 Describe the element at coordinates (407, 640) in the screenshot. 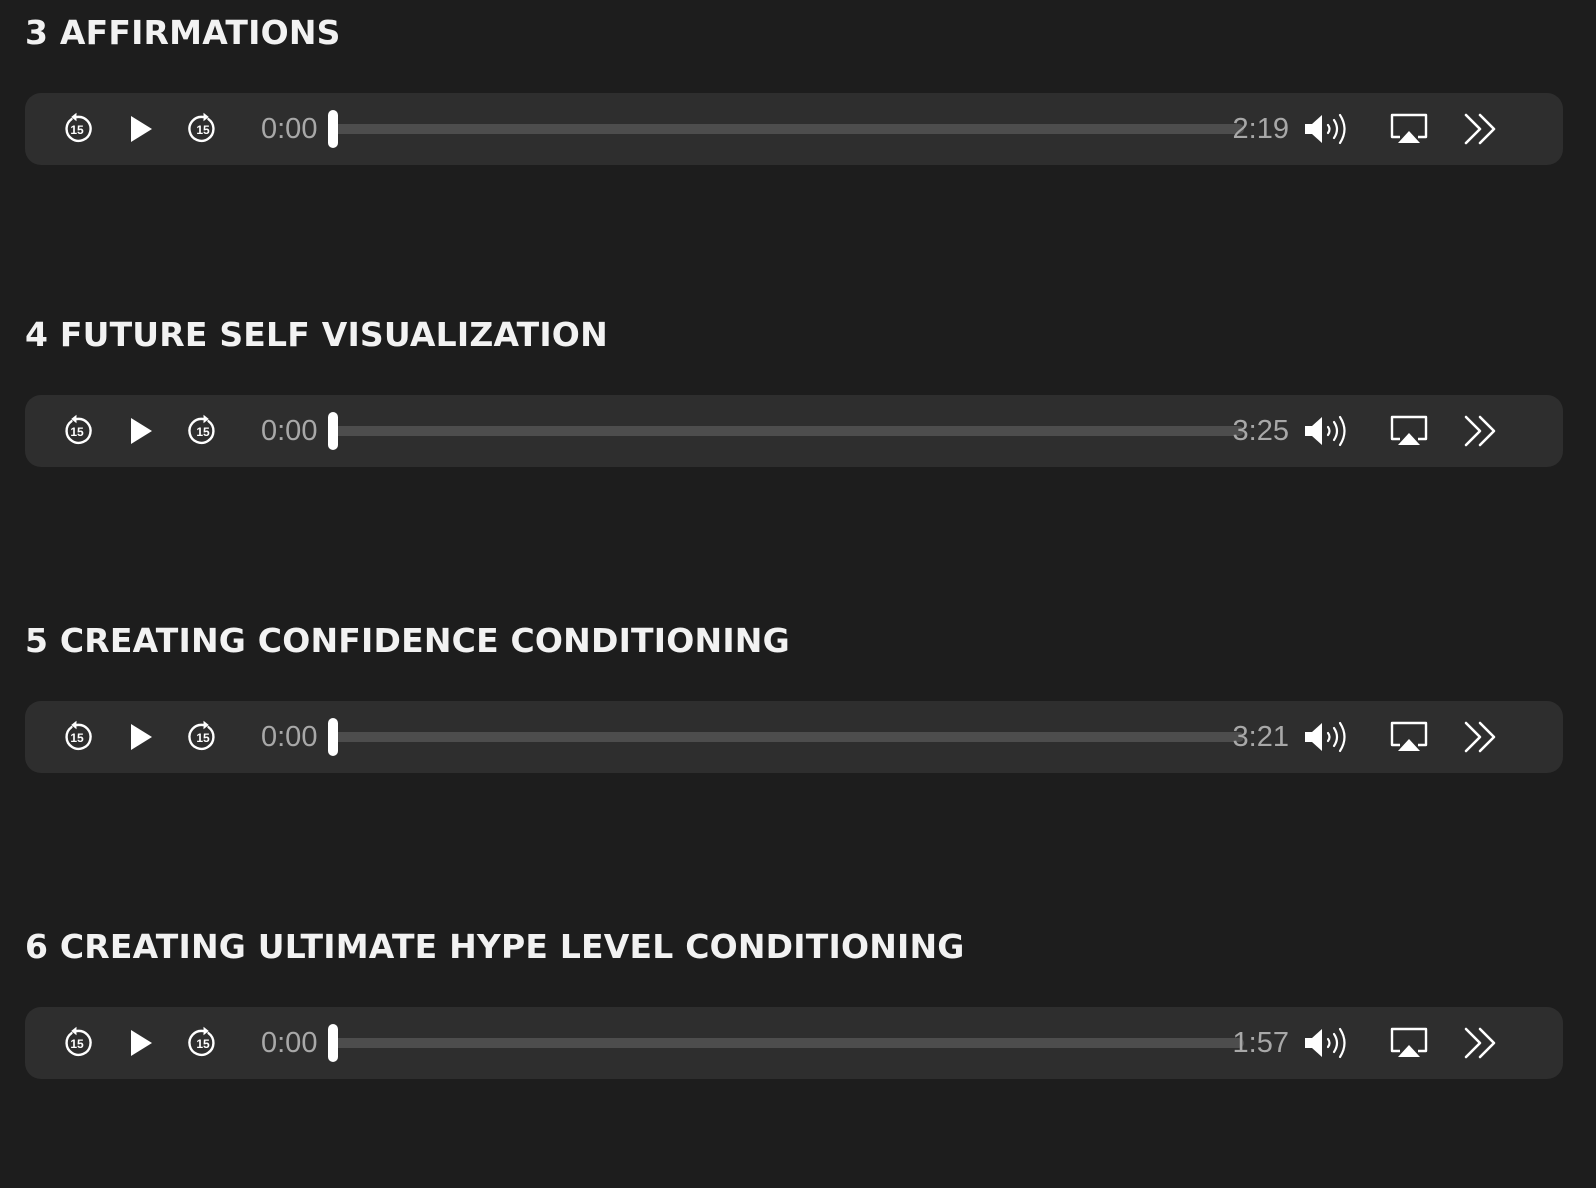

I see `track-title: 5 CREATING CONFIDENCE CONDITIONING` at that location.